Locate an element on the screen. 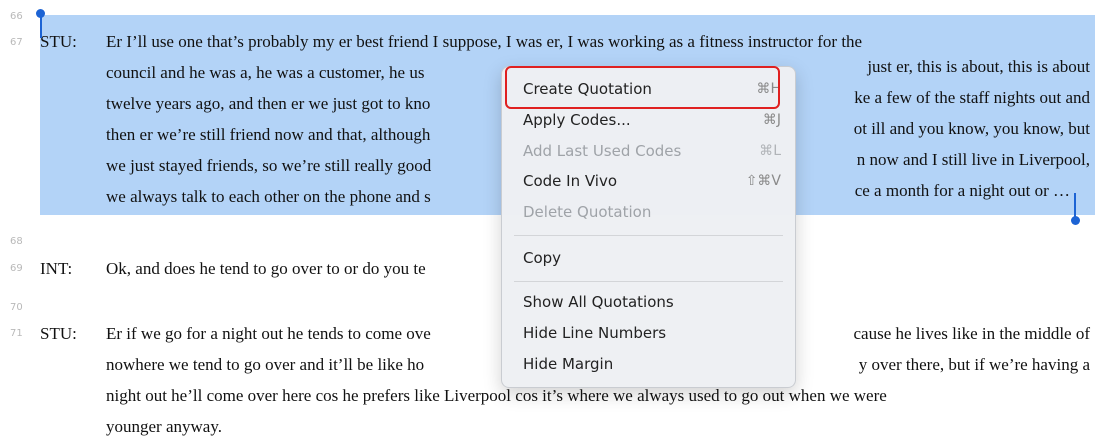 This screenshot has height=443, width=1099. text-fragment: just er, this is about, this is about is located at coordinates (978, 66).